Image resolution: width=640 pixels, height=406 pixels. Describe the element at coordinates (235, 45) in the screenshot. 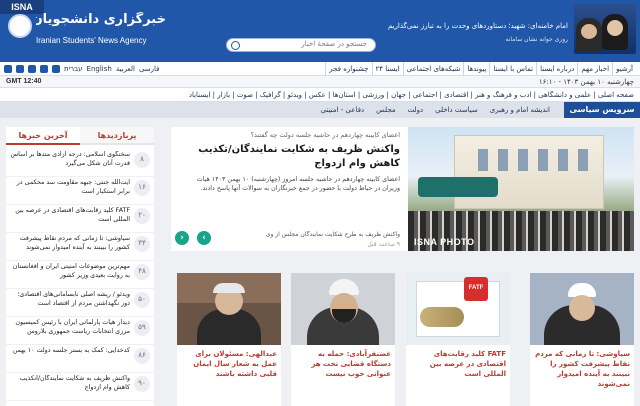

I see `search-icon` at that location.